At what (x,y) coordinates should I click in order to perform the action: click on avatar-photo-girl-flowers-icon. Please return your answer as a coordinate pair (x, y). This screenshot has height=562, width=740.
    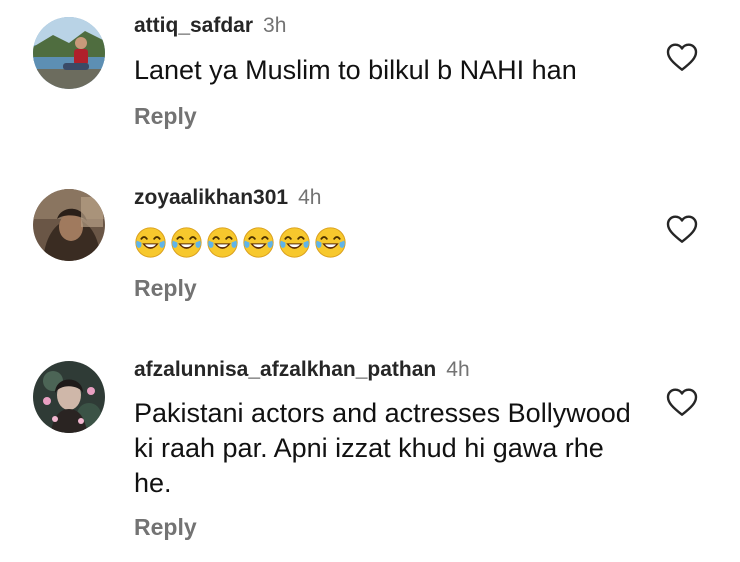
    Looking at the image, I should click on (69, 397).